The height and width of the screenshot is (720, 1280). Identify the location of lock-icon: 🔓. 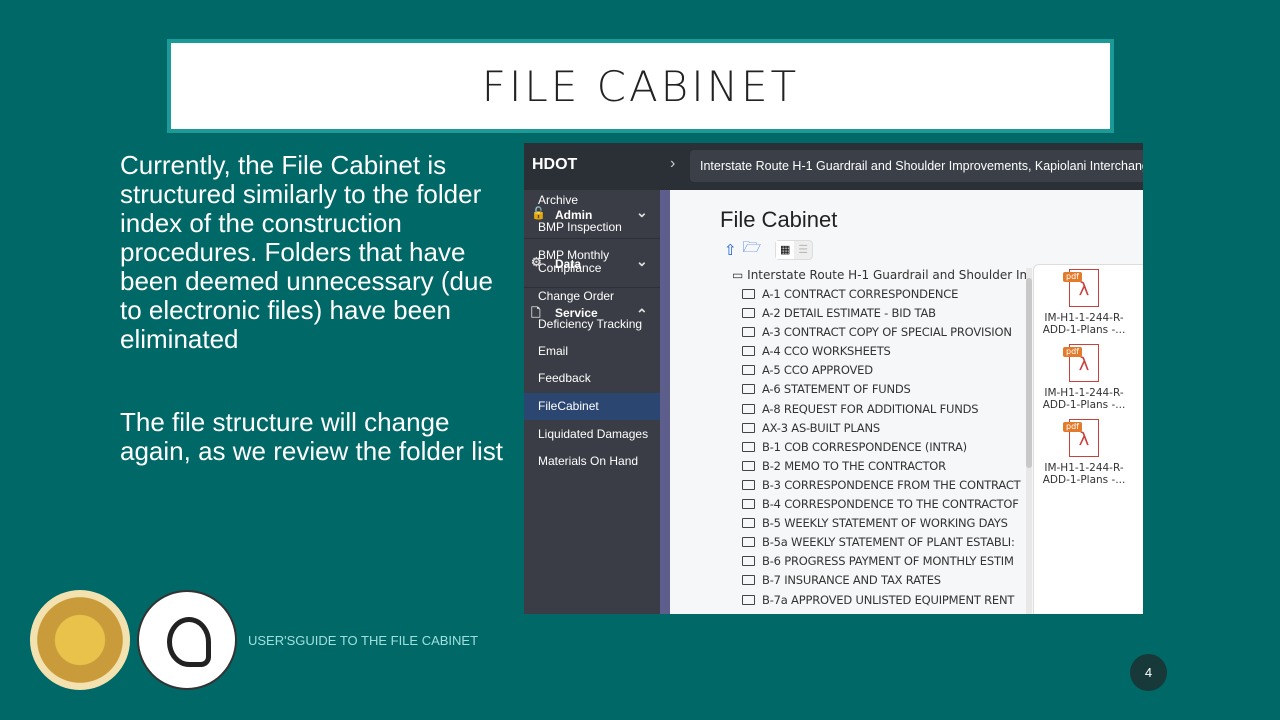
(538, 213).